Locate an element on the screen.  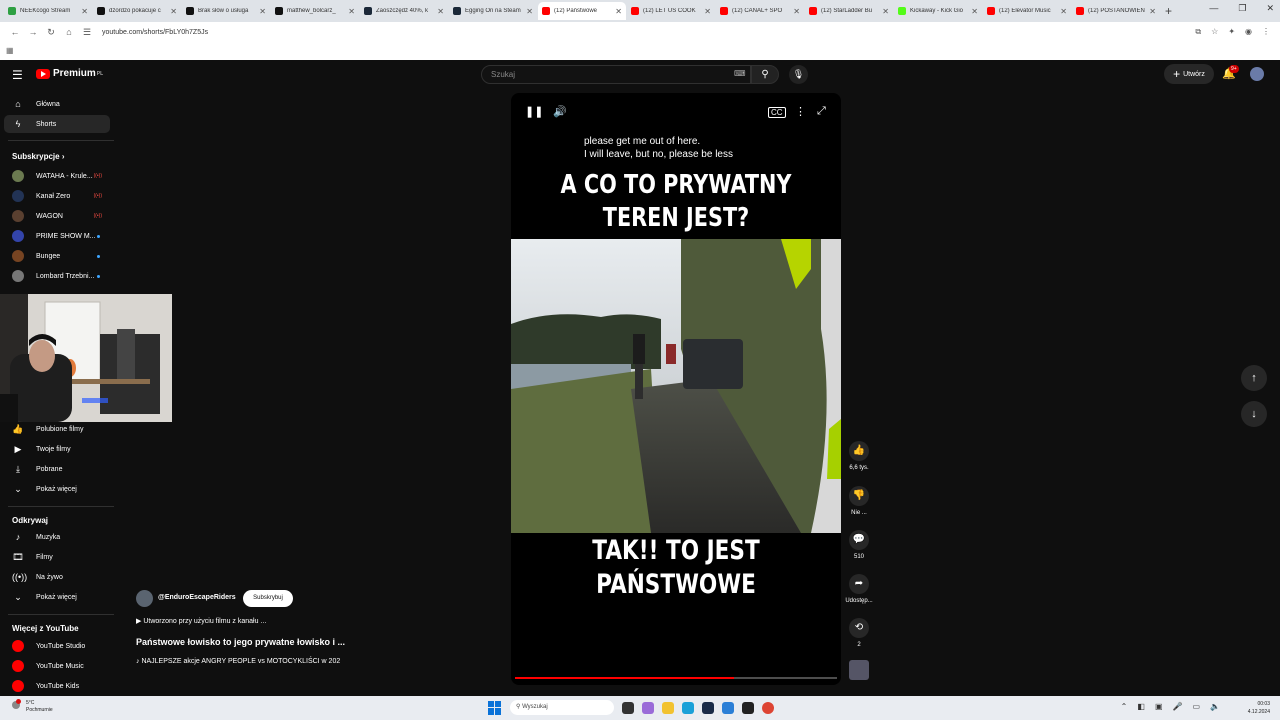
speaker-icon: 🔈 is located at coordinates (1215, 706).